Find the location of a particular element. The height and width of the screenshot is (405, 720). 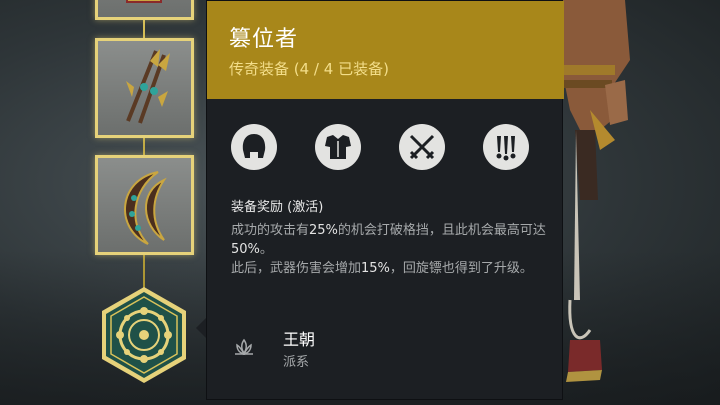

equipment-slot-armor is located at coordinates (144, 10).